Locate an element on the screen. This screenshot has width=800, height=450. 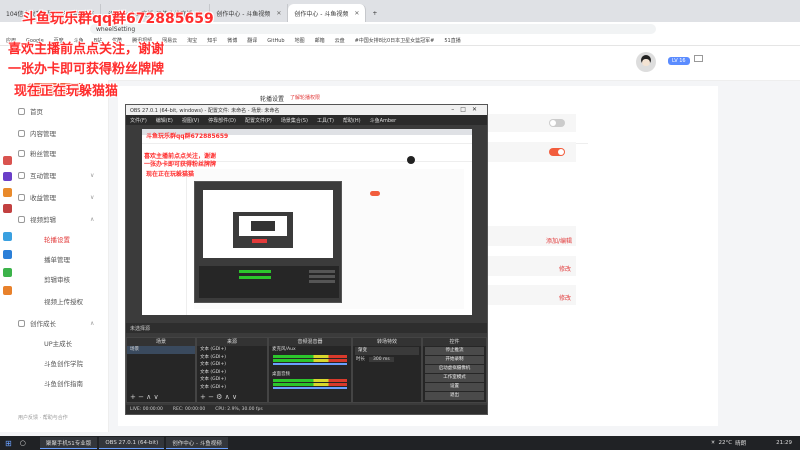
bookmark-item: #中国女排8比0日本卫星女篮冠军# is located at coordinates (395, 40).